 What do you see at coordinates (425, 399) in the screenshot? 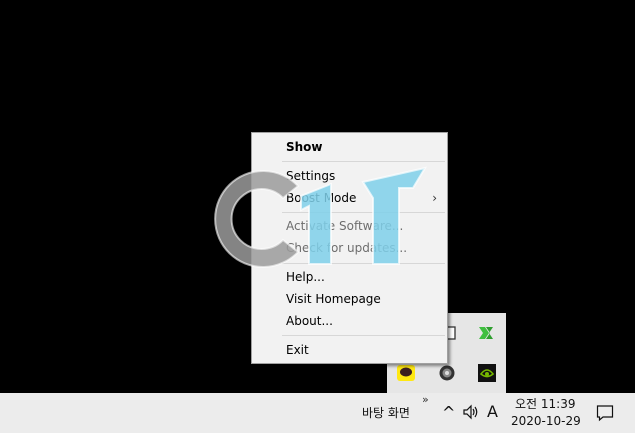
I see `show-hidden-toolbar-icon: »` at bounding box center [425, 399].